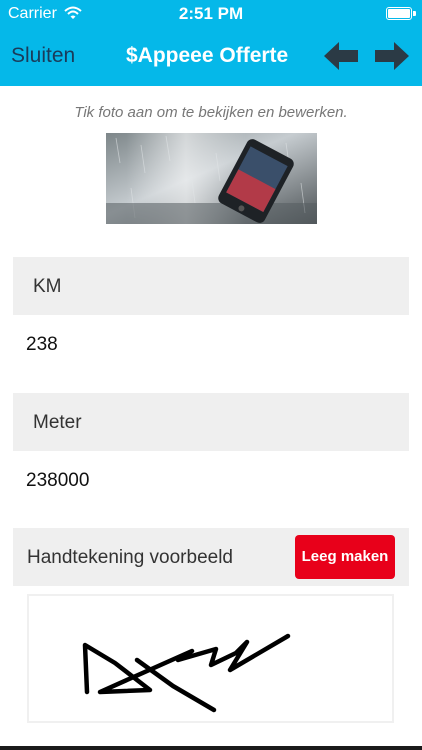 The width and height of the screenshot is (422, 750). Describe the element at coordinates (130, 557) in the screenshot. I see `signature-label: Handtekening voorbeeld` at that location.